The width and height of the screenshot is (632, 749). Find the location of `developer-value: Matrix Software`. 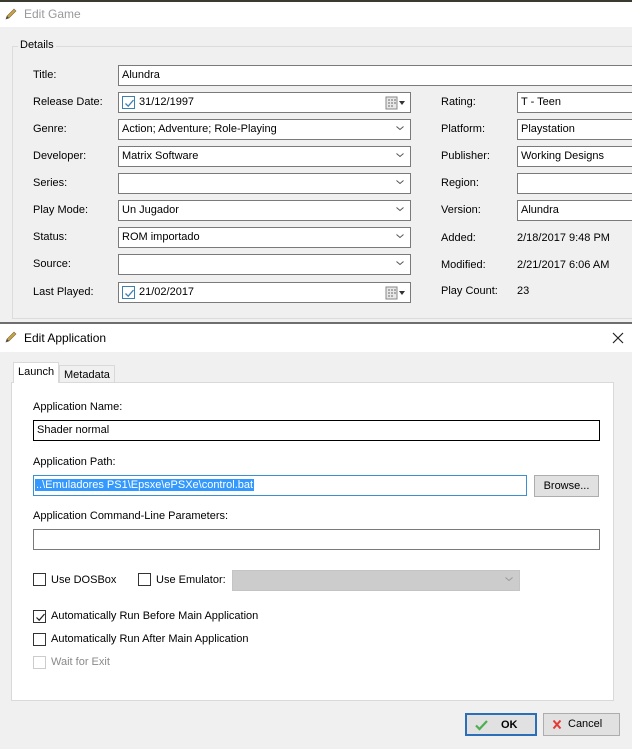

developer-value: Matrix Software is located at coordinates (160, 156).